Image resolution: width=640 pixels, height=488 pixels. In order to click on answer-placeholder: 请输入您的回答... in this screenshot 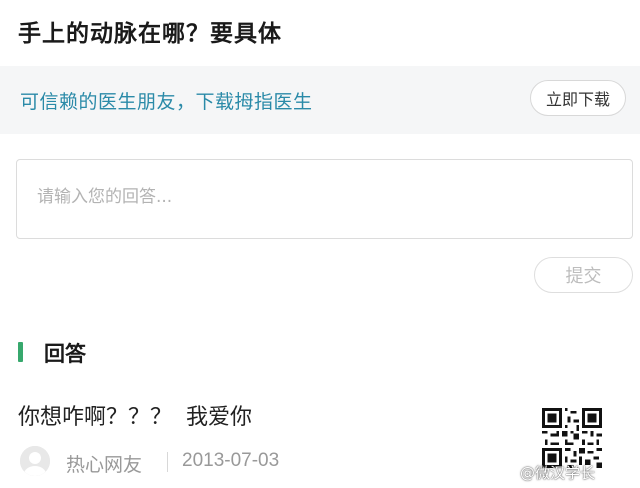, I will do `click(105, 197)`.